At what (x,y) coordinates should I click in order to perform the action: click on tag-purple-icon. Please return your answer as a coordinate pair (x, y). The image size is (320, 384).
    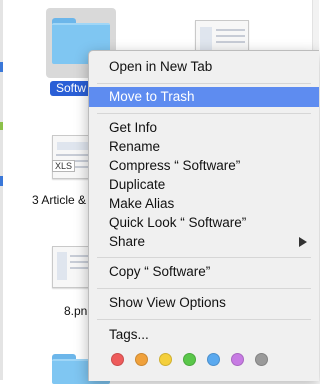
    Looking at the image, I should click on (237, 359).